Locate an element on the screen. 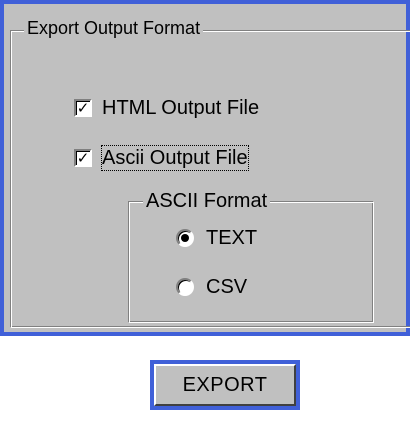  ascii-output-checkbox-row: ✓ Ascii Output File is located at coordinates (161, 158).